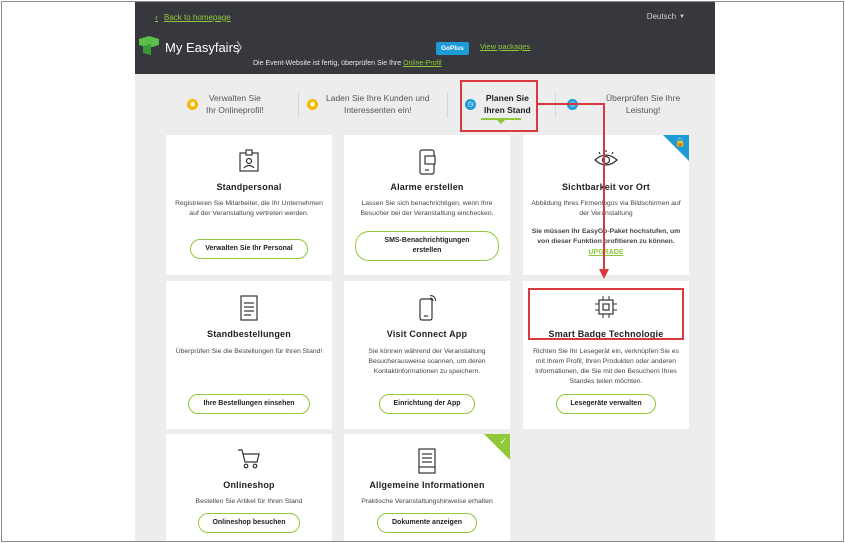 This screenshot has width=845, height=543. Describe the element at coordinates (225, 104) in the screenshot. I see `step-online-profile: ◉ Verwalten Sie Ihr Onlineprofil!` at that location.